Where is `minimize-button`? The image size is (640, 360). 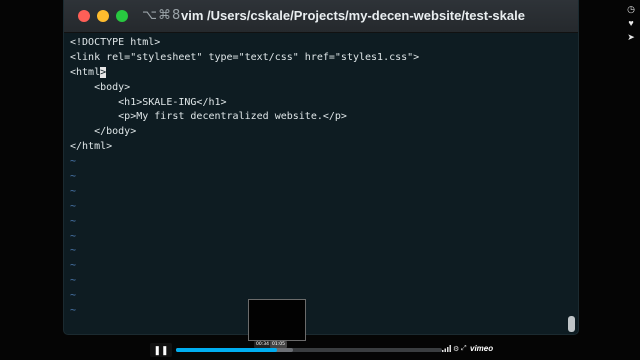
minimize-button is located at coordinates (103, 16).